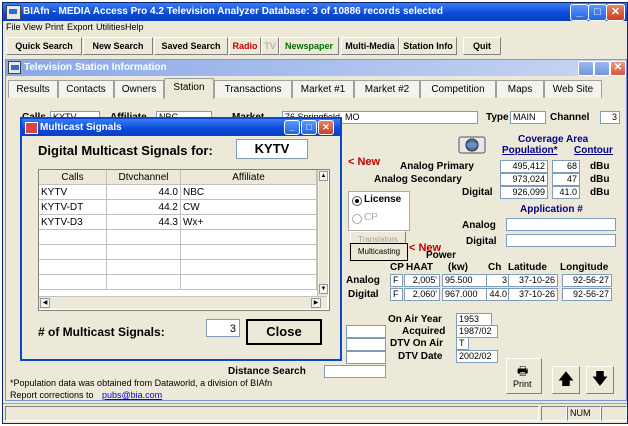  I want to click on saved-search-button: Saved Search, so click(191, 46).